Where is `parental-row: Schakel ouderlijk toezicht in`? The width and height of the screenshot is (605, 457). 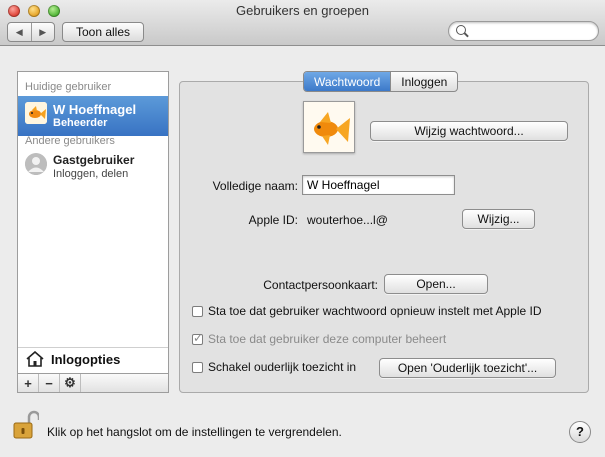 parental-row: Schakel ouderlijk toezicht in is located at coordinates (274, 367).